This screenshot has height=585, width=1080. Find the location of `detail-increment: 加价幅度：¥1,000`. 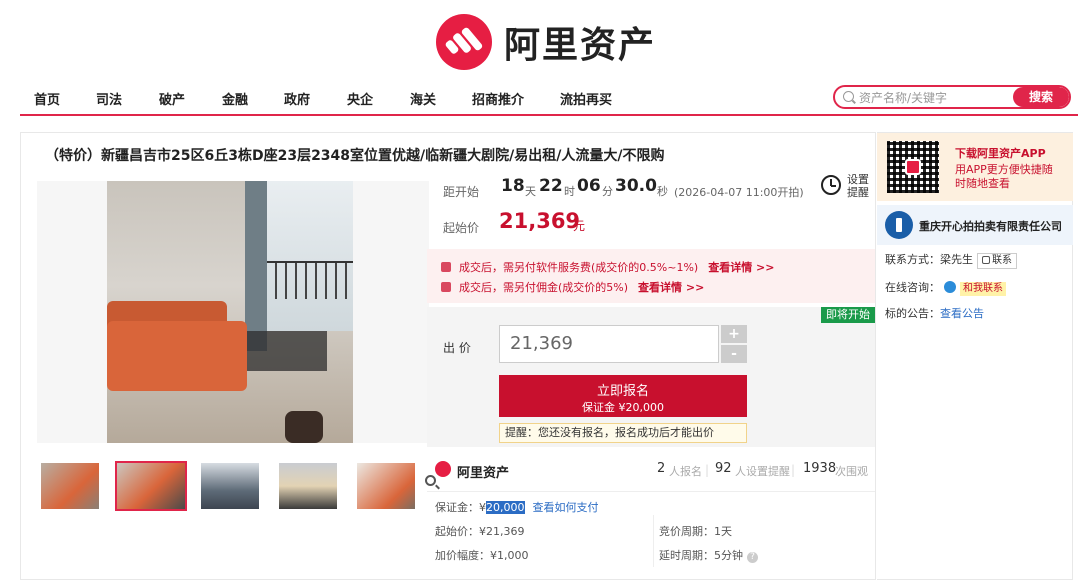

detail-increment: 加价幅度：¥1,000 is located at coordinates (482, 555).